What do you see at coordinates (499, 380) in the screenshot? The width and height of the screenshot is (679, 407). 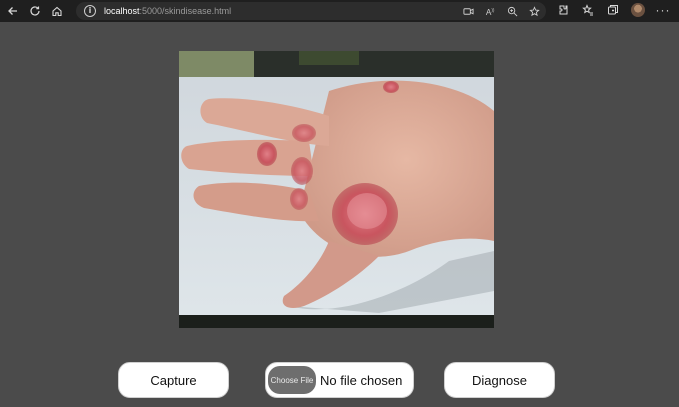 I see `diagnose-button: Diagnose` at bounding box center [499, 380].